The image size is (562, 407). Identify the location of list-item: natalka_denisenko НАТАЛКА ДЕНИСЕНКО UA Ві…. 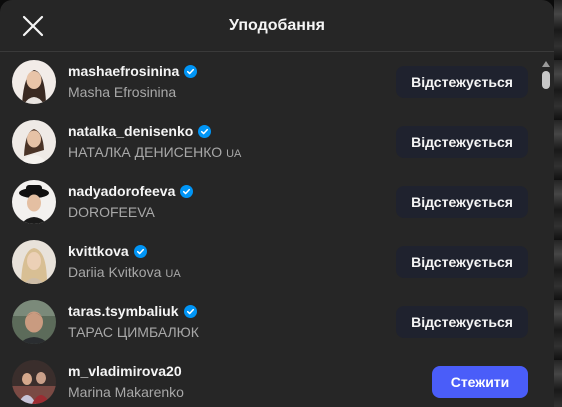
(270, 142).